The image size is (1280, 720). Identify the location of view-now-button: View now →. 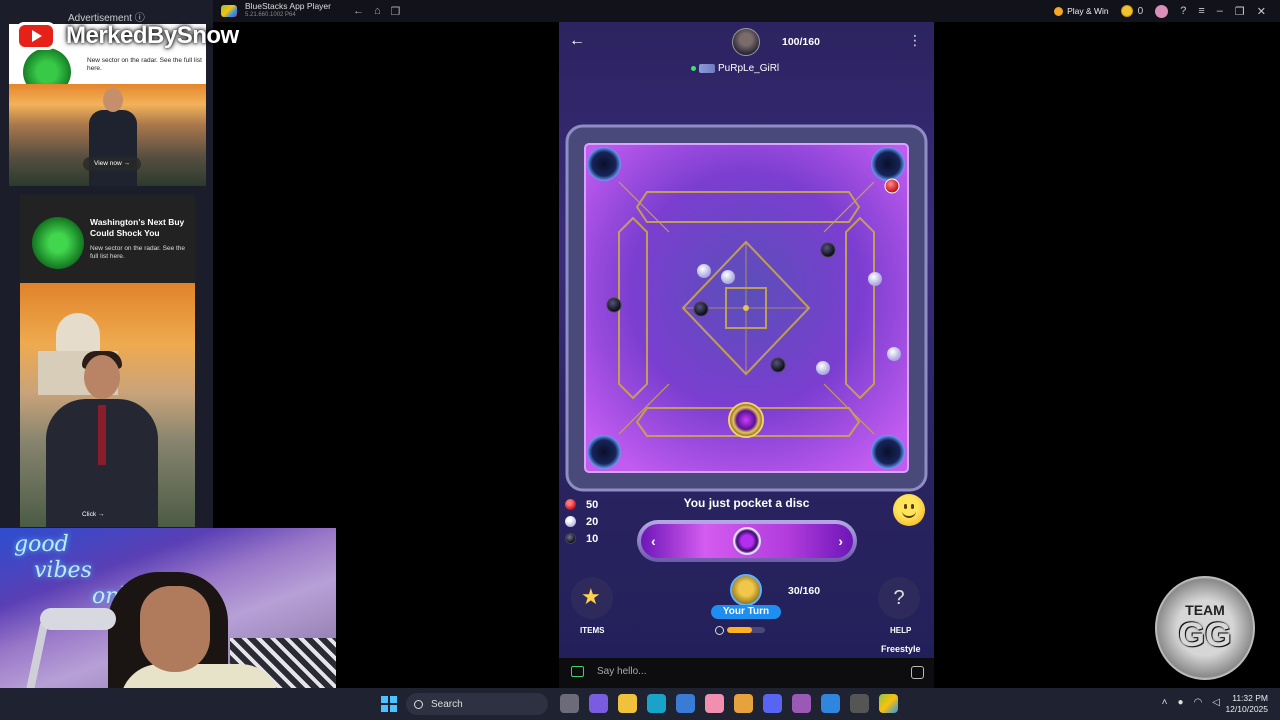
(112, 164).